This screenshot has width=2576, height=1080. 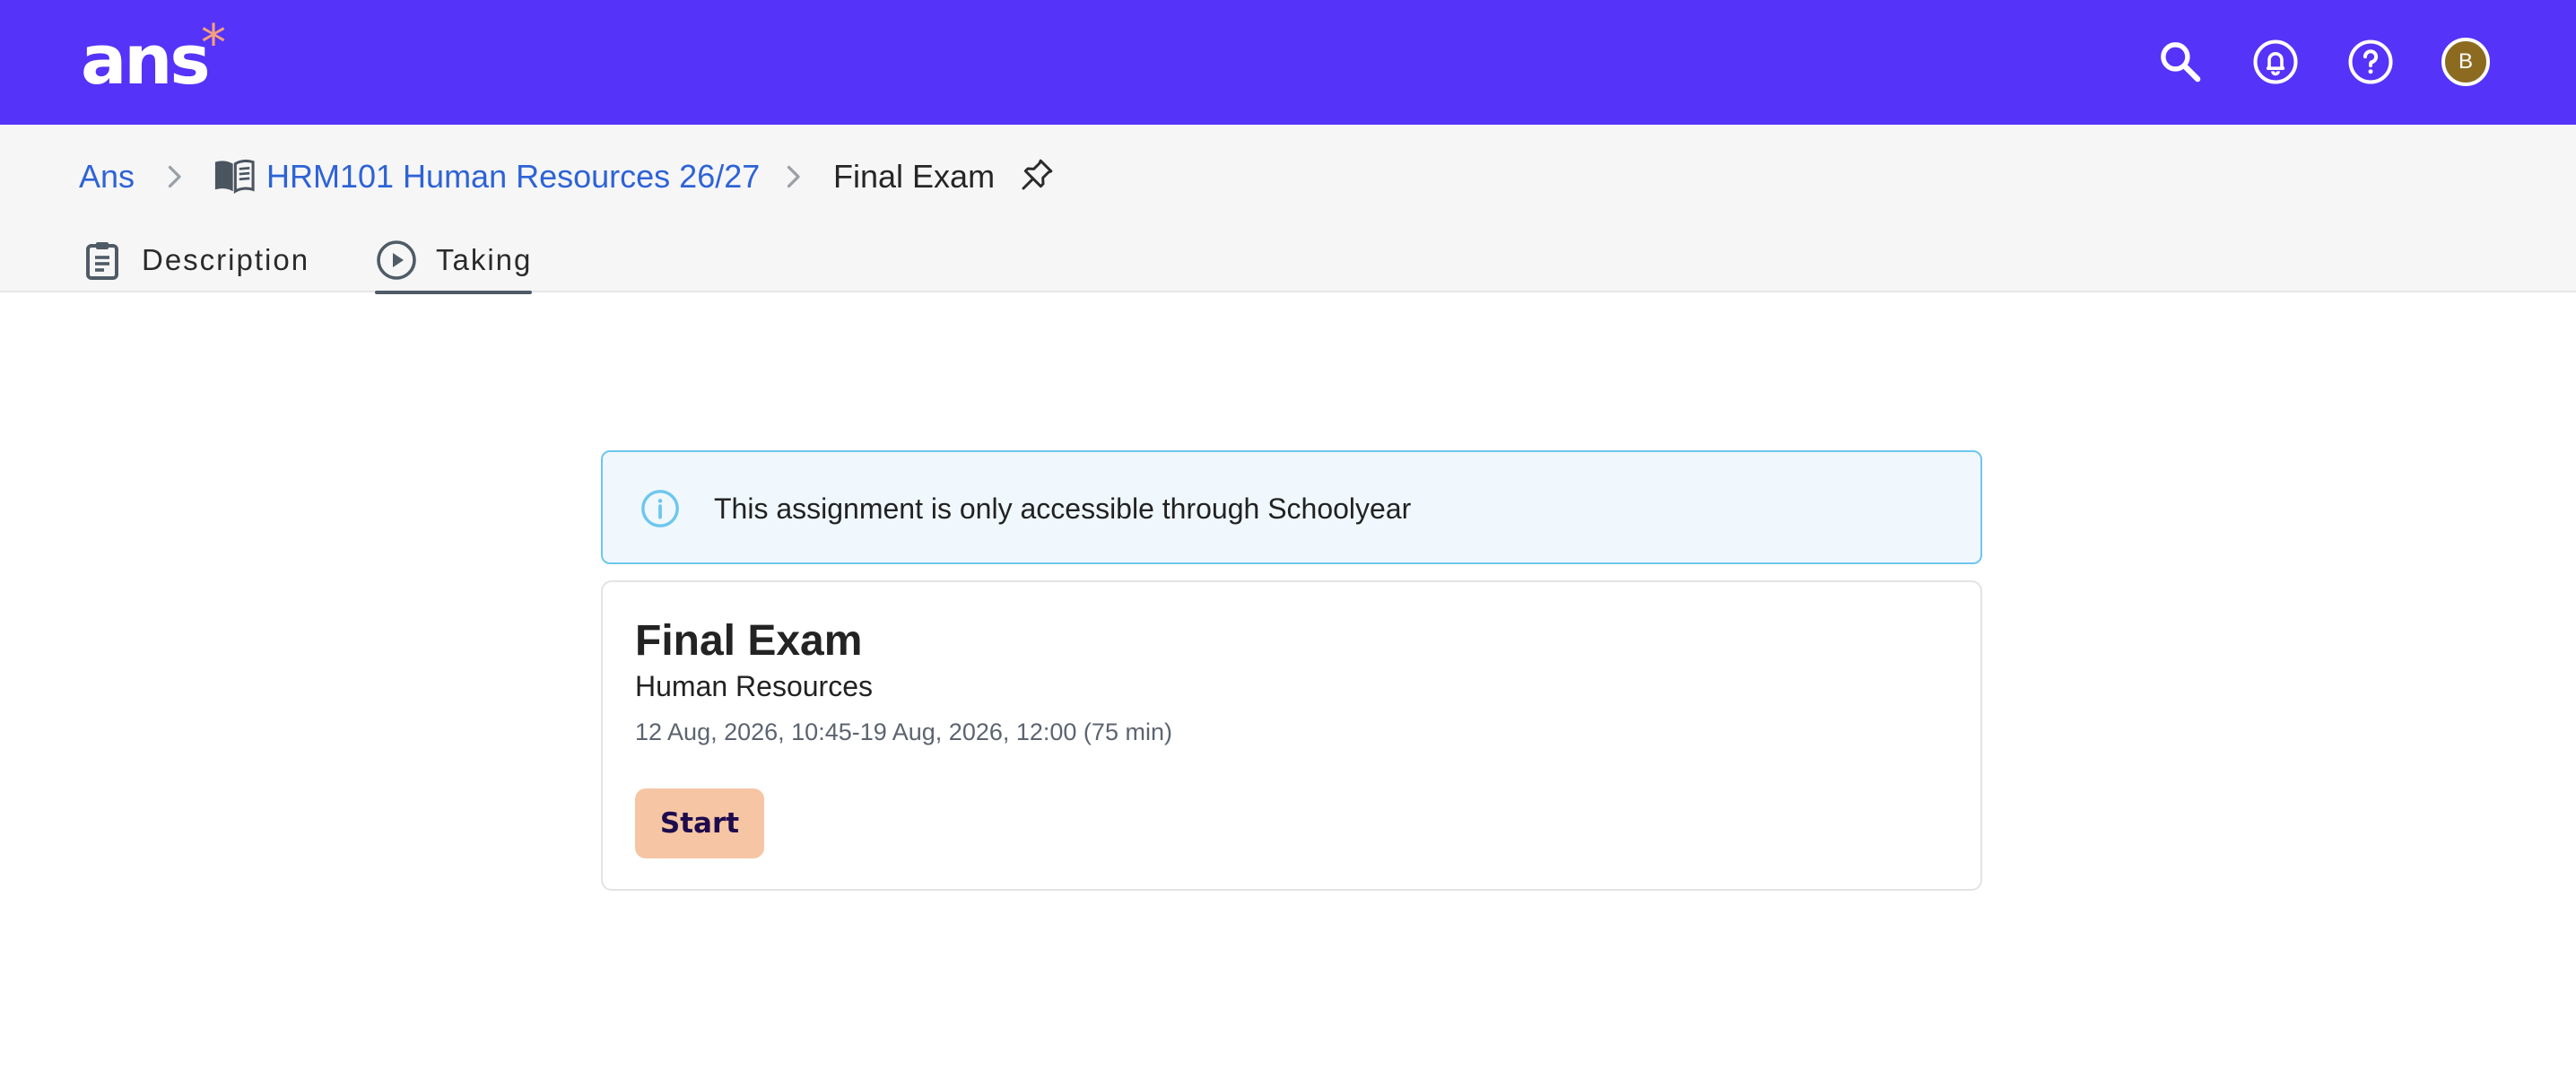 What do you see at coordinates (484, 260) in the screenshot?
I see `tab-taking-label: Taking` at bounding box center [484, 260].